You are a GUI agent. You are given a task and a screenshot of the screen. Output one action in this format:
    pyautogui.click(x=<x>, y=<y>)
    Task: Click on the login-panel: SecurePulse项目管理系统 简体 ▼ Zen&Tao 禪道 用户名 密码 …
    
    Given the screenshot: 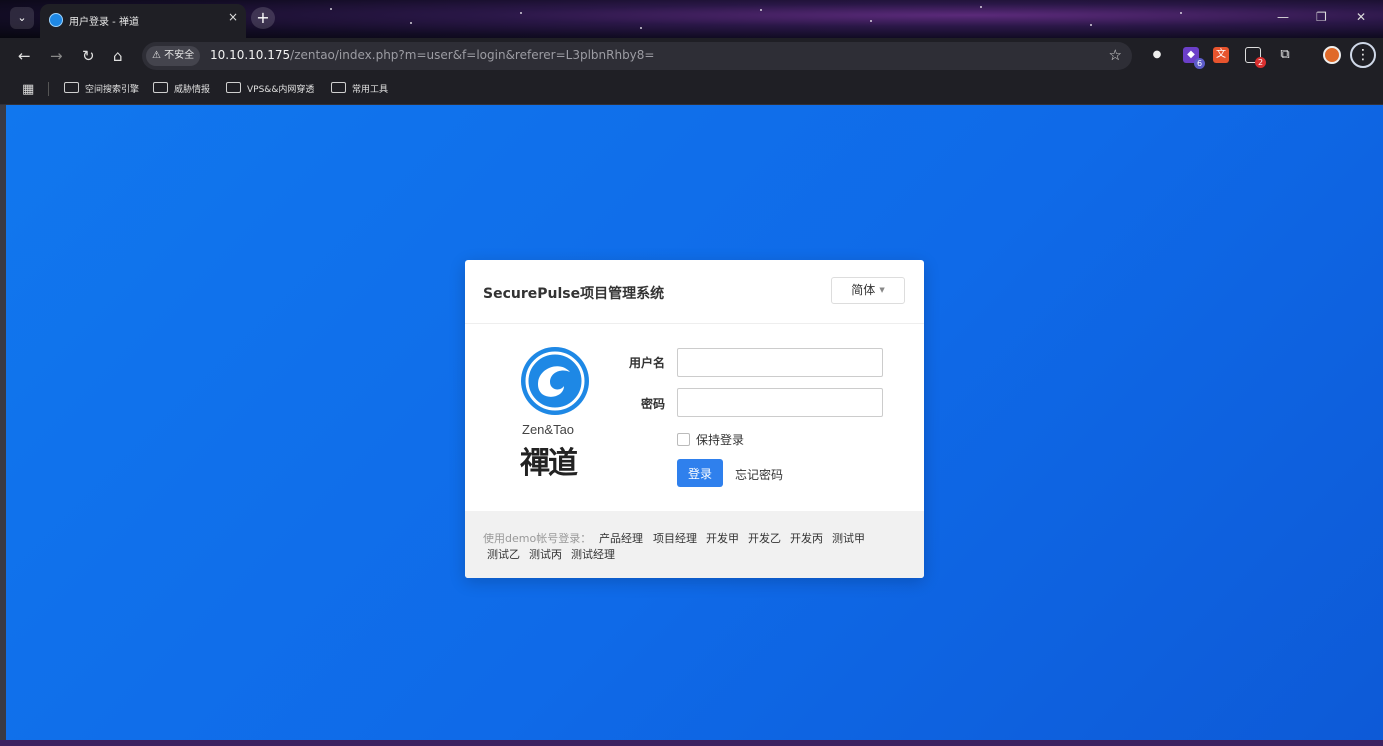 What is the action you would take?
    pyautogui.click(x=694, y=419)
    